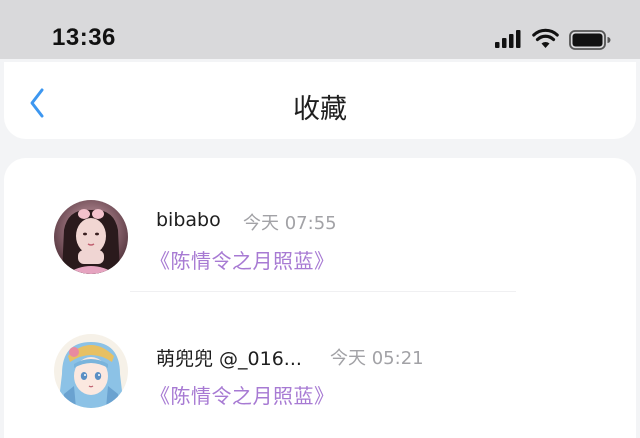 This screenshot has width=640, height=438. I want to click on user-avatar-anime-icon, so click(91, 371).